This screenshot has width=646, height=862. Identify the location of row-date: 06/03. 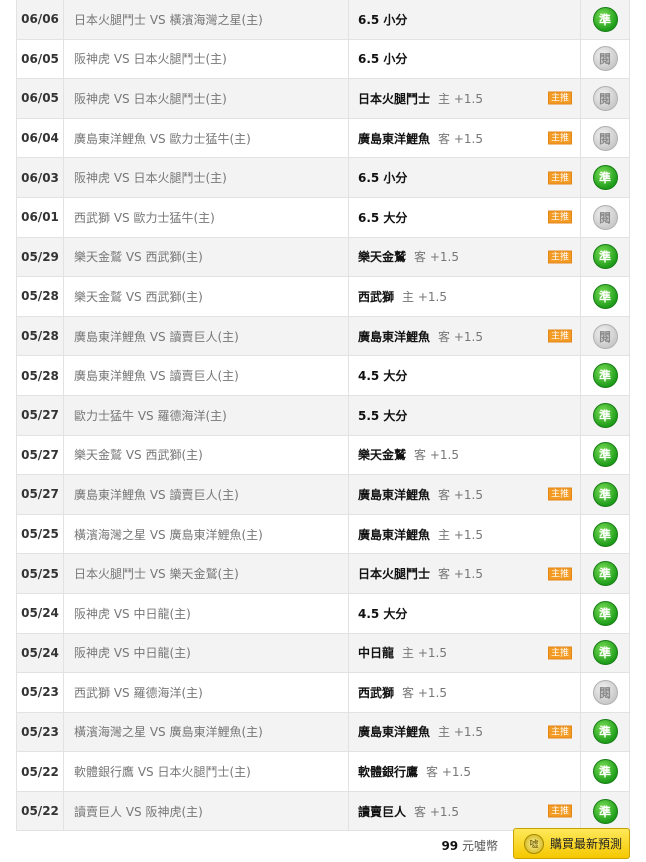
(40, 177).